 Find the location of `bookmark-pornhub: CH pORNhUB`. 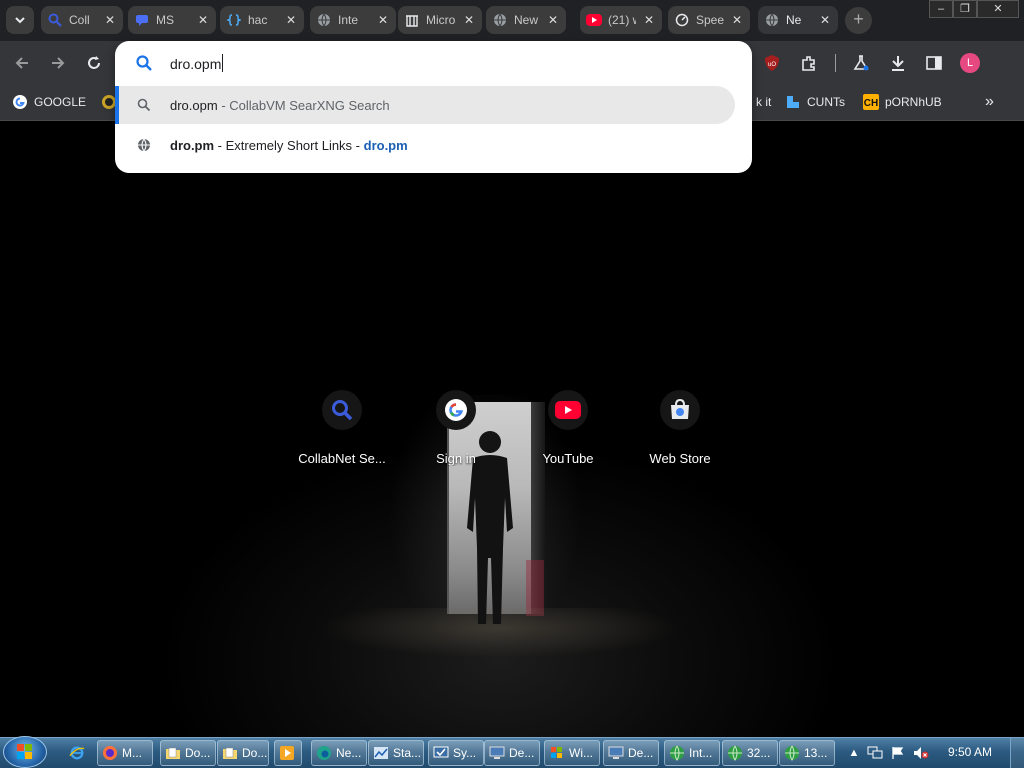

bookmark-pornhub: CH pORNhUB is located at coordinates (902, 102).